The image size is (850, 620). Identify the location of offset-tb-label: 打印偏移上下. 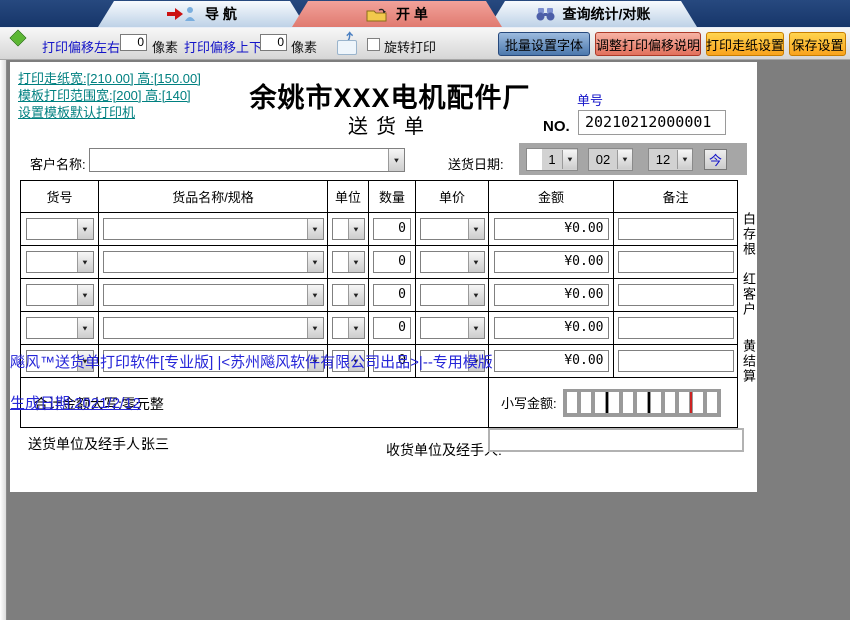
(223, 47).